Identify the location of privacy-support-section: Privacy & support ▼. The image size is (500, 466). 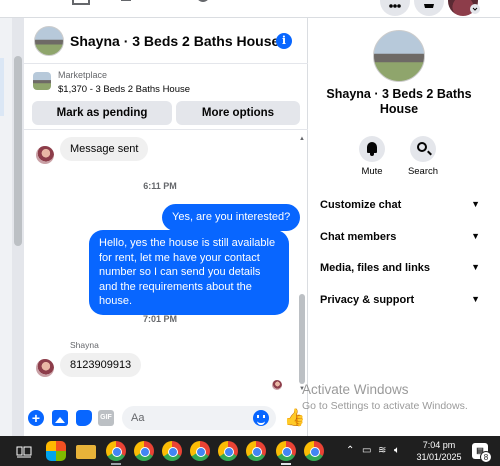
(400, 300).